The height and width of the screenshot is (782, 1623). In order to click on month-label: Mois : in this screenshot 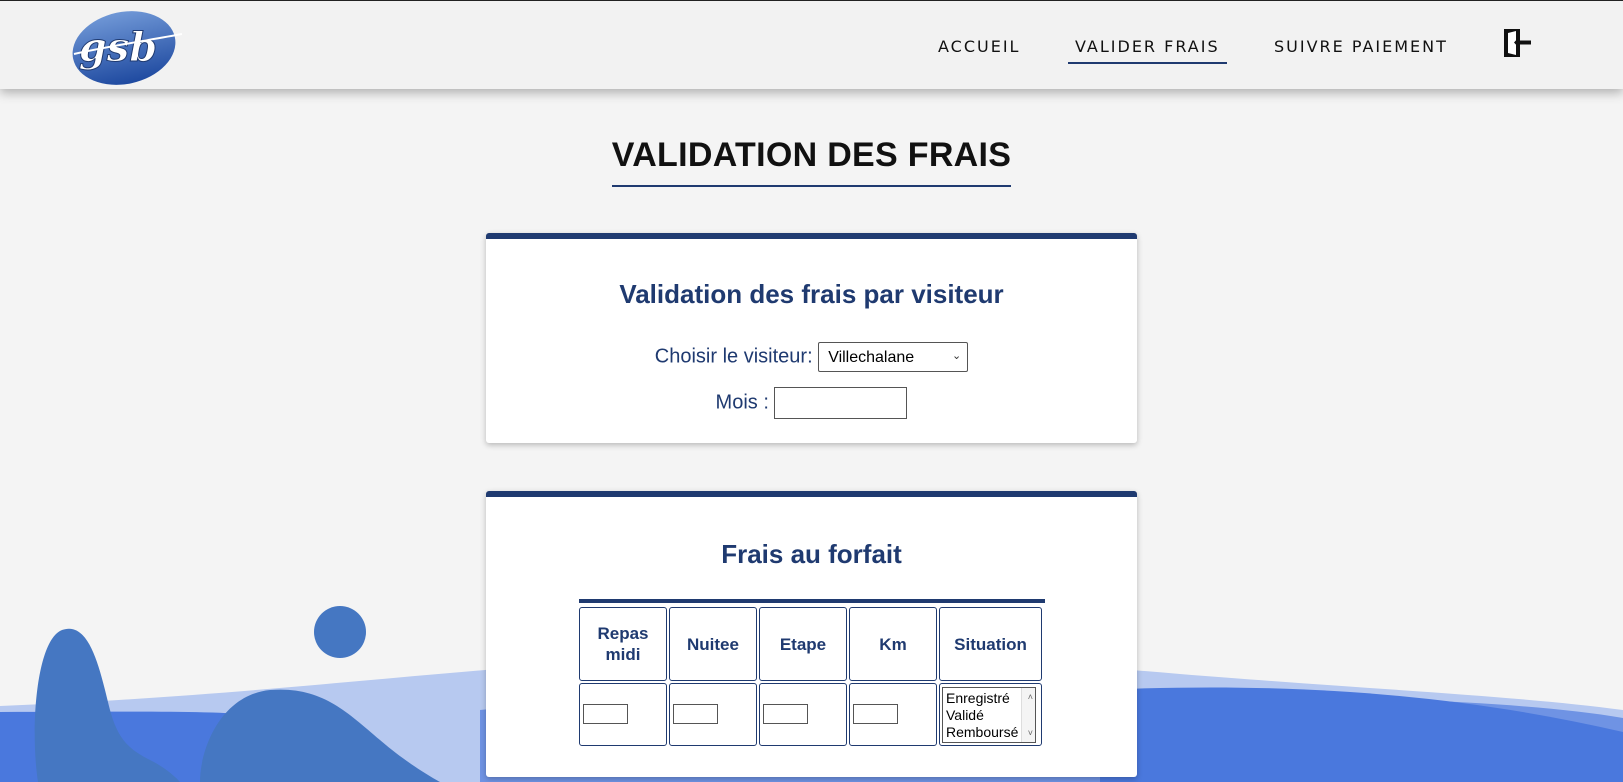, I will do `click(742, 402)`.